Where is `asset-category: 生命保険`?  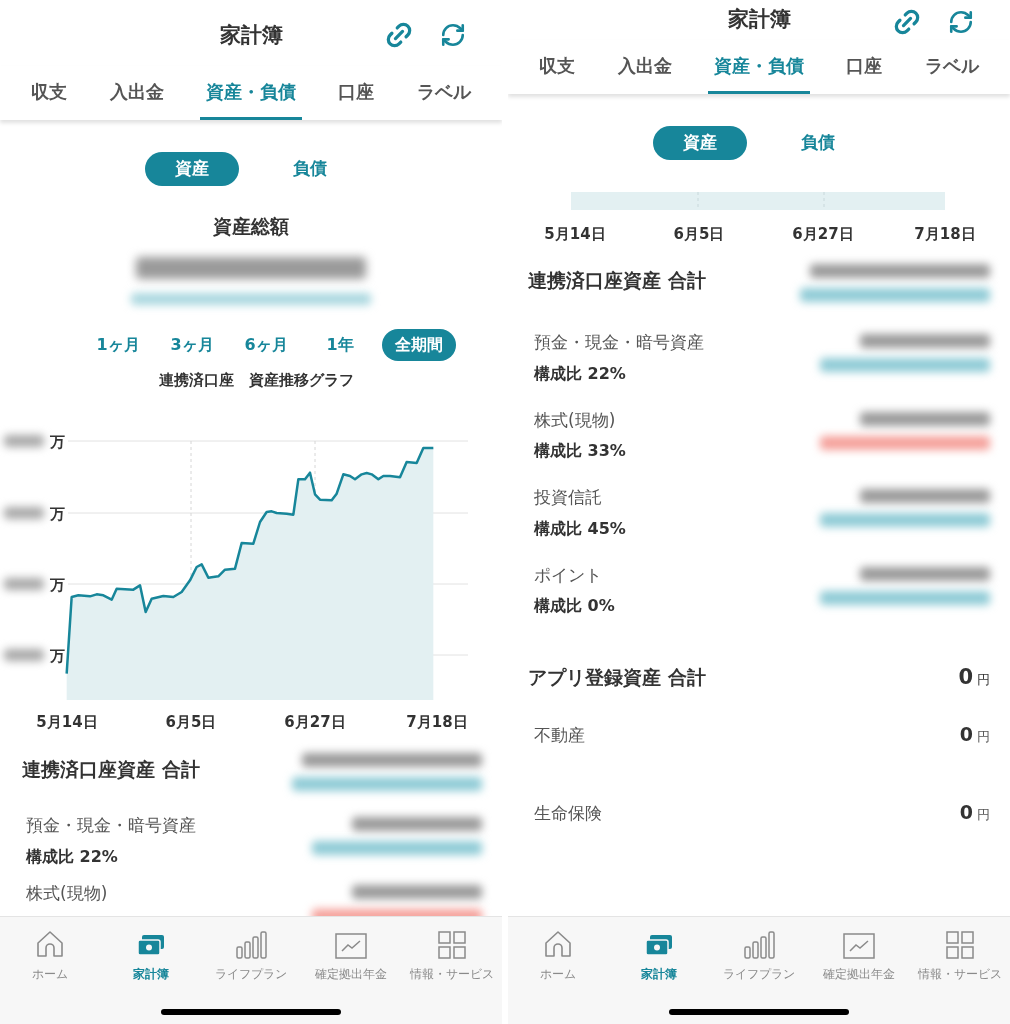
asset-category: 生命保険 is located at coordinates (568, 813).